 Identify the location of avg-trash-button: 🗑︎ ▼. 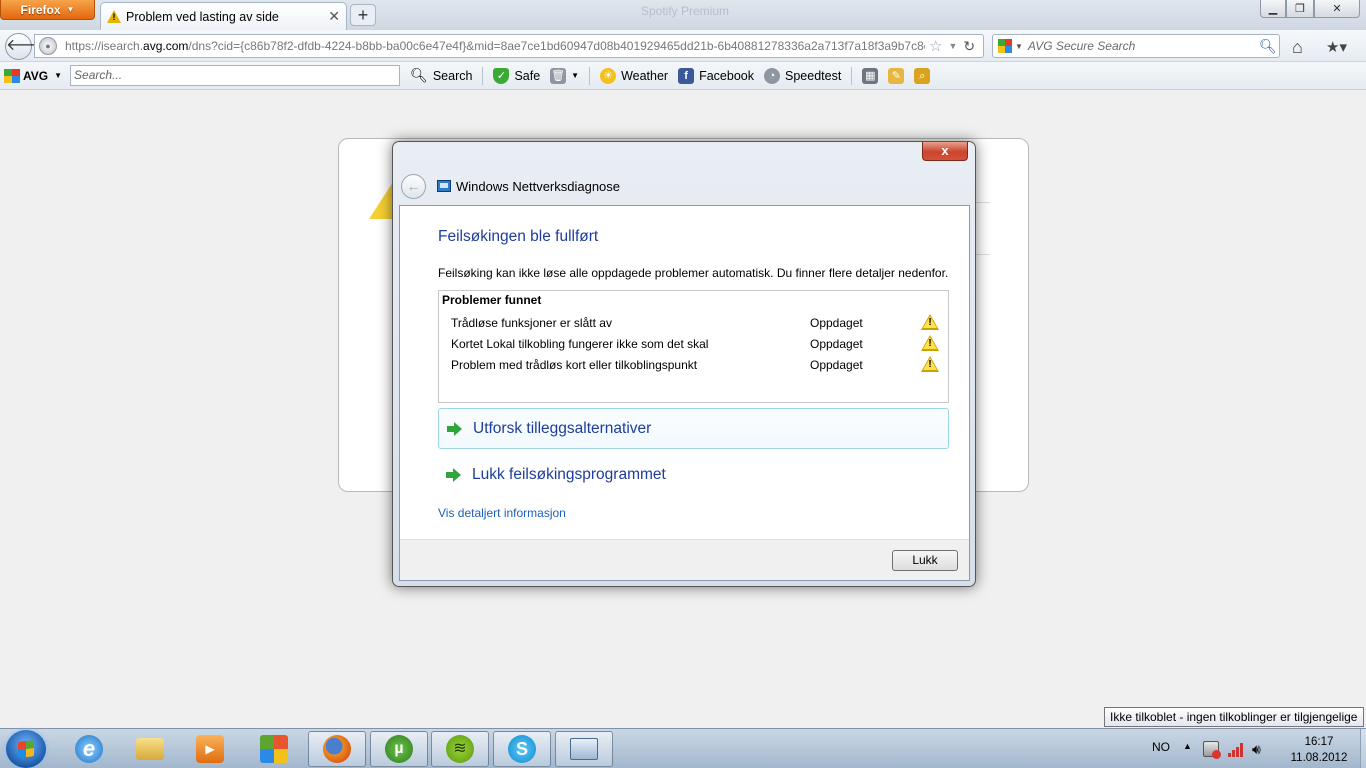
(565, 75).